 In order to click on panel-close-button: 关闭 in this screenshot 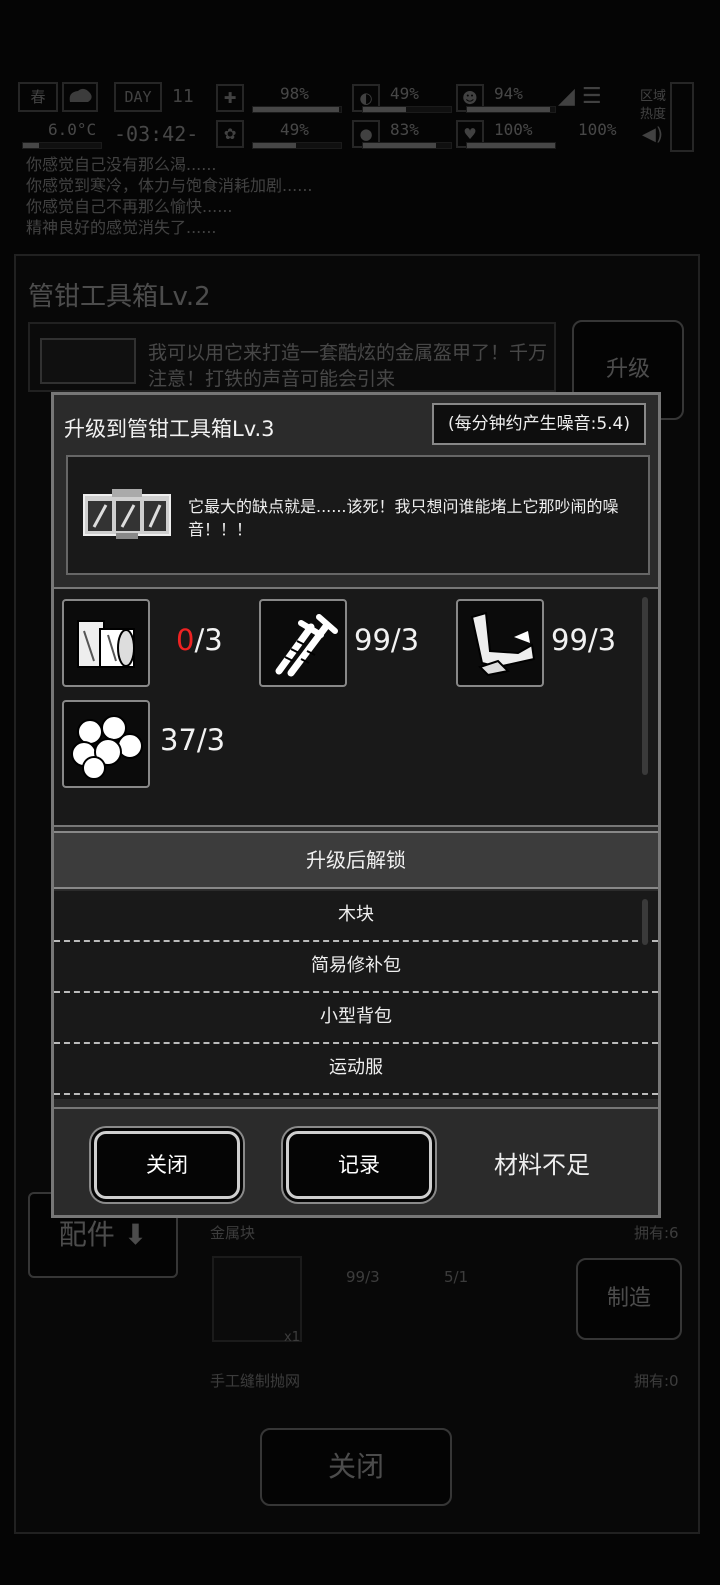, I will do `click(356, 1467)`.